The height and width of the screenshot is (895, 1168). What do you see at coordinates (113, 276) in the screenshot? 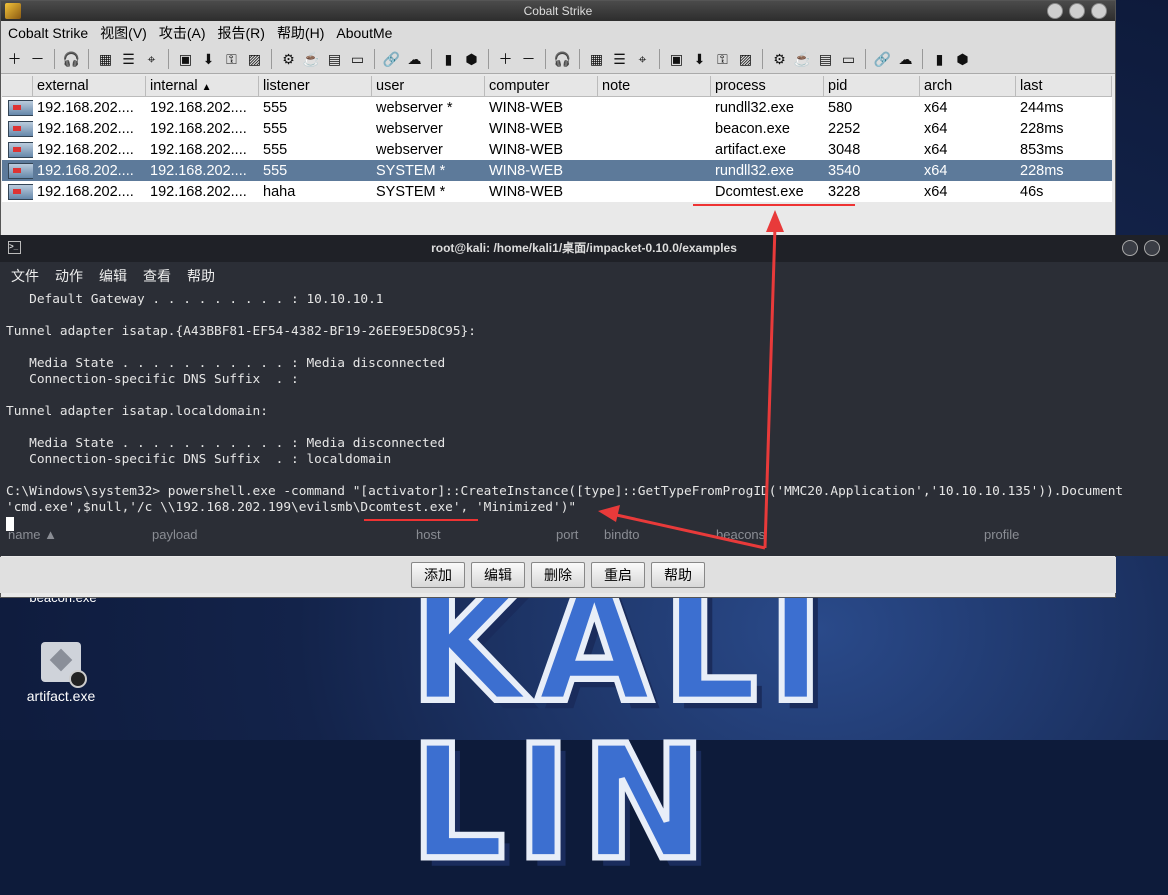
I see `terminal-menu-edit: 编辑` at bounding box center [113, 276].